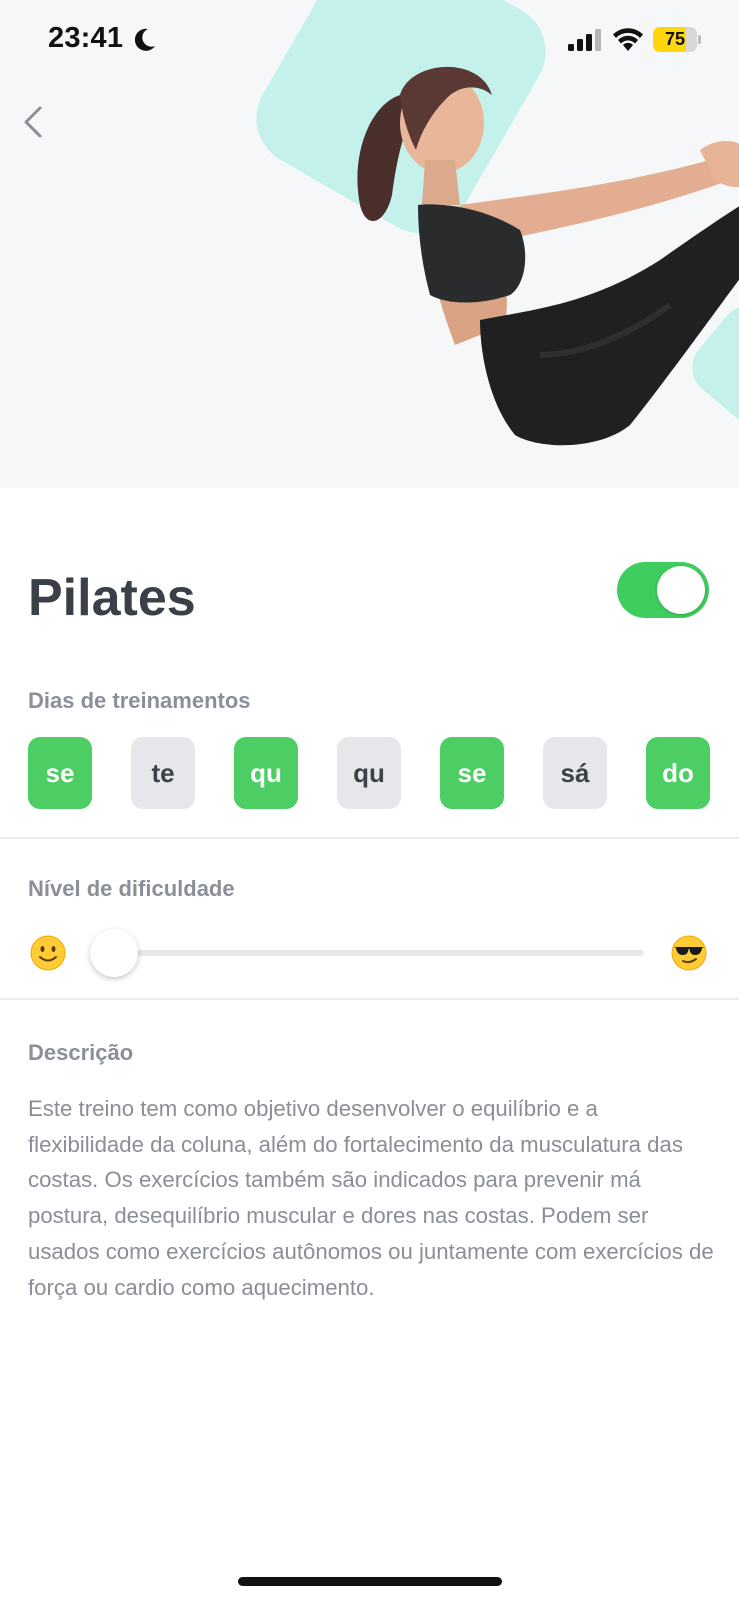  Describe the element at coordinates (472, 773) in the screenshot. I see `day-button-fri: se` at that location.